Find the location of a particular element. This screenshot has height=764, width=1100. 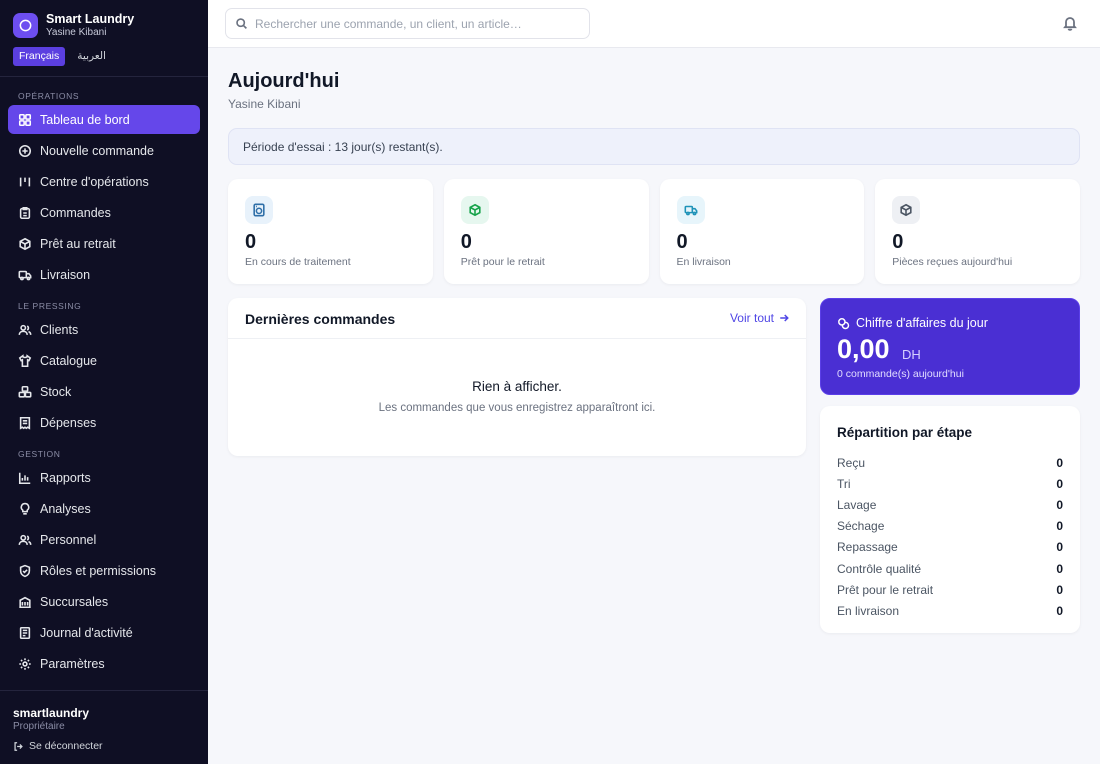

brand: Smart Laundry Yasine Kibani is located at coordinates (104, 19).